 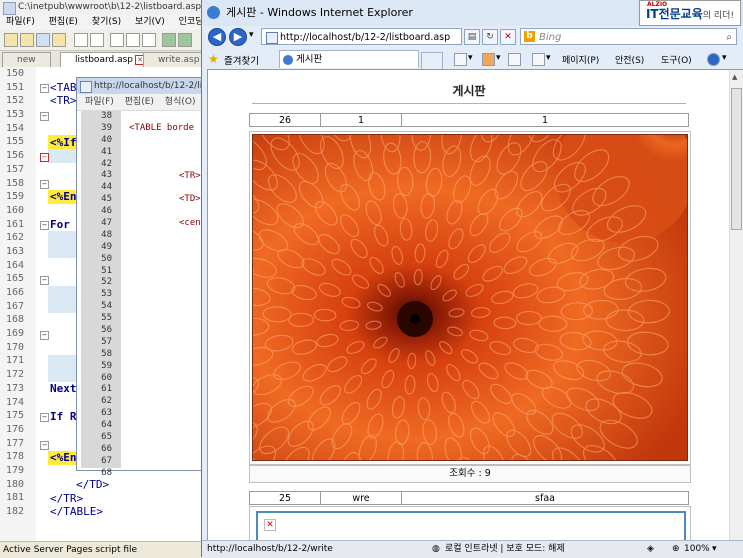 I want to click on paste-icon, so click(x=149, y=40).